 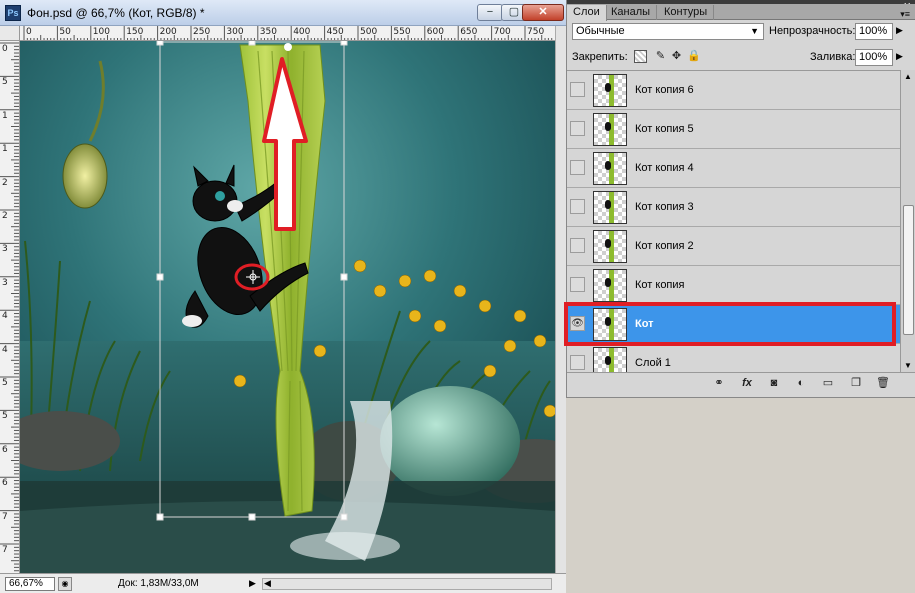 What do you see at coordinates (268, 32) in the screenshot?
I see `ruler-tick-label: 350` at bounding box center [268, 32].